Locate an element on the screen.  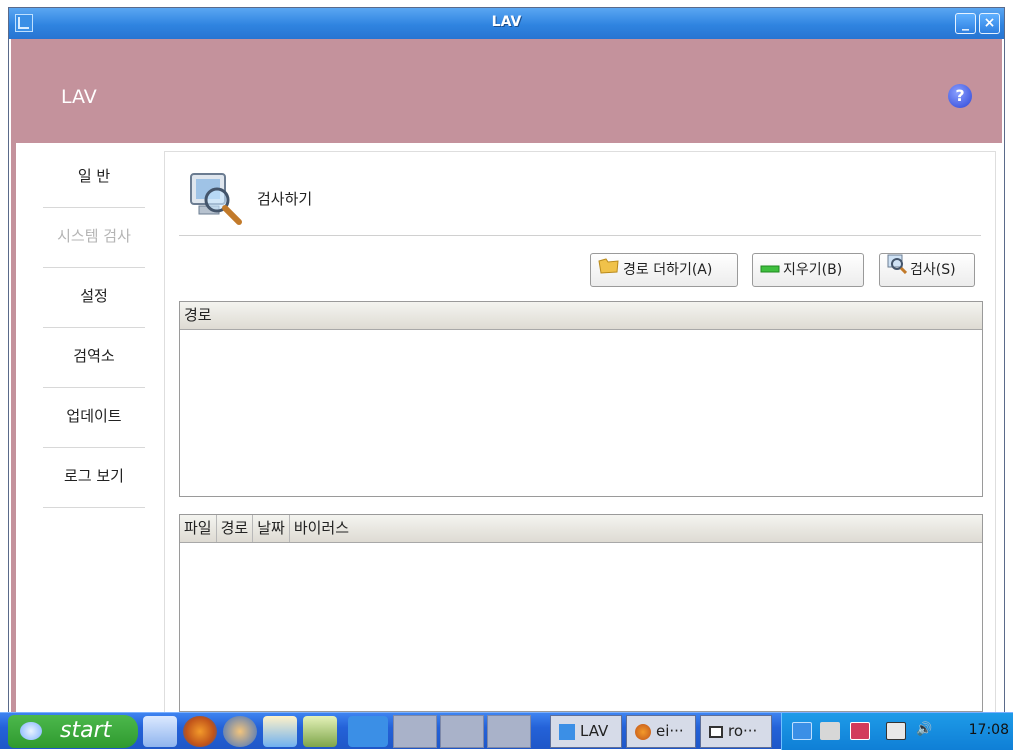
clear-button: 지우기(B) is located at coordinates (808, 270).